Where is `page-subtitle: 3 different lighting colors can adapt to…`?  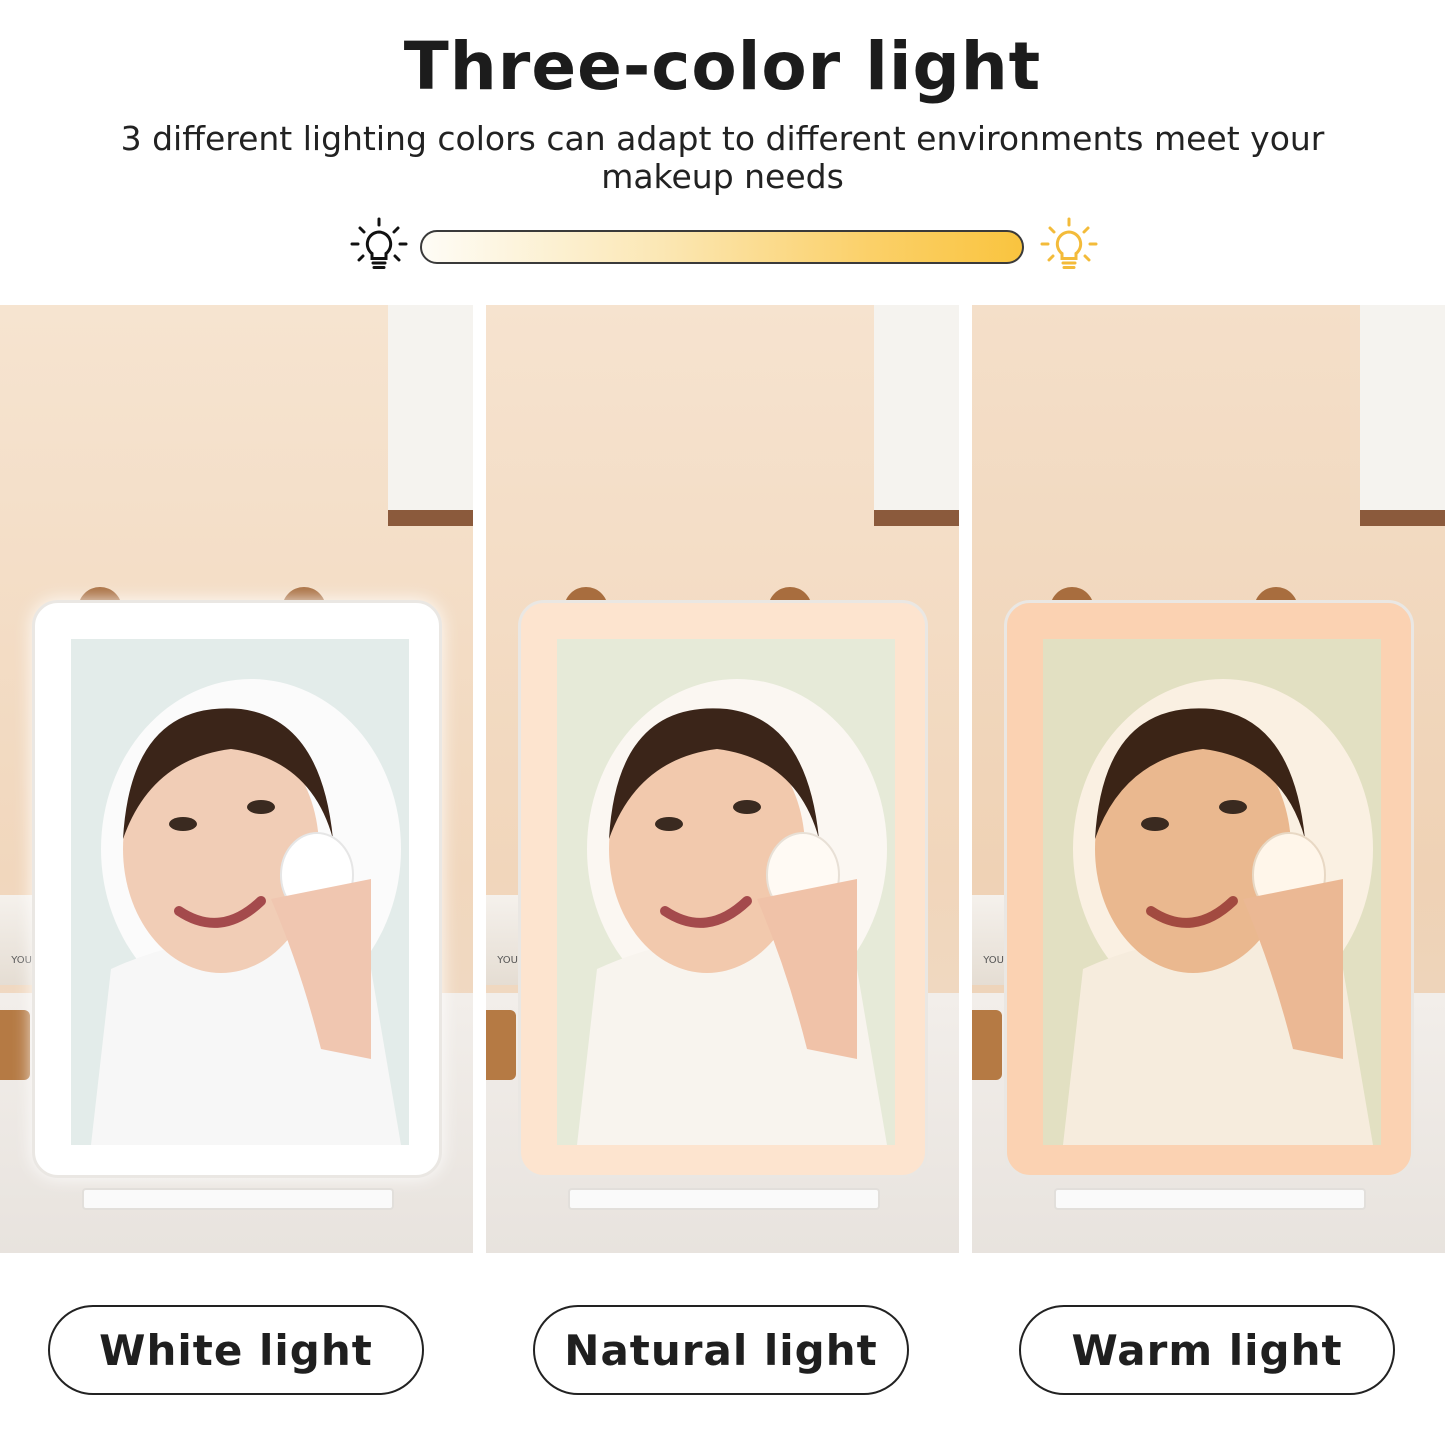
page-subtitle: 3 different lighting colors can adapt to… is located at coordinates (722, 157).